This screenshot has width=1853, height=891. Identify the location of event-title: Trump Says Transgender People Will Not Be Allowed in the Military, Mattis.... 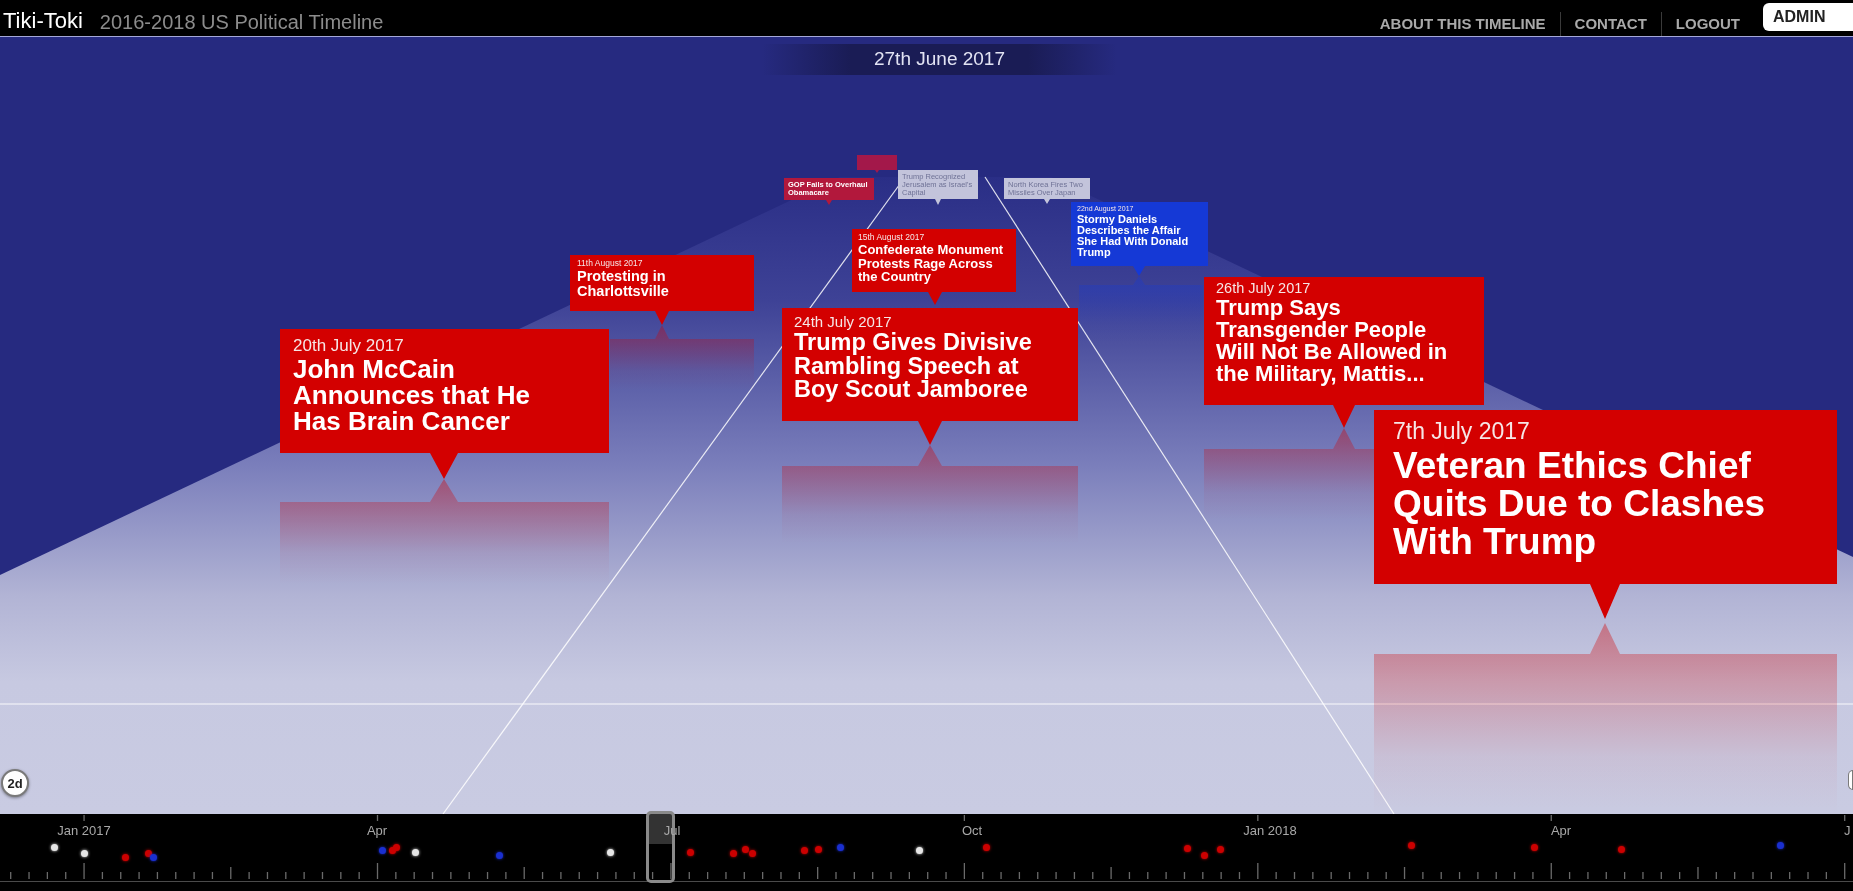
(1332, 341).